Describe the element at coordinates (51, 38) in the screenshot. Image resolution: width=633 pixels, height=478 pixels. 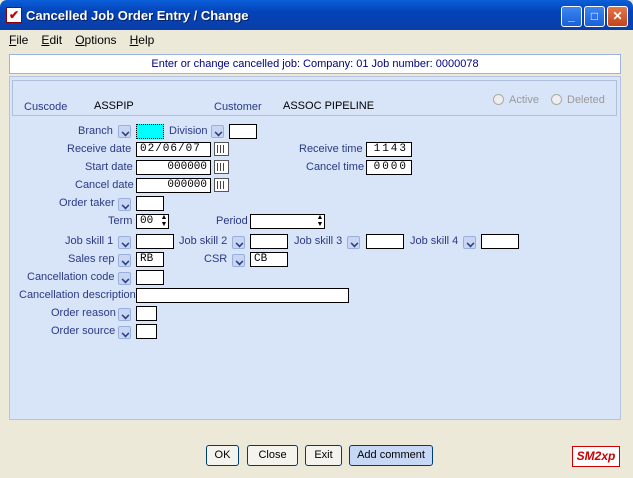
I see `menu-edit: Edit` at that location.